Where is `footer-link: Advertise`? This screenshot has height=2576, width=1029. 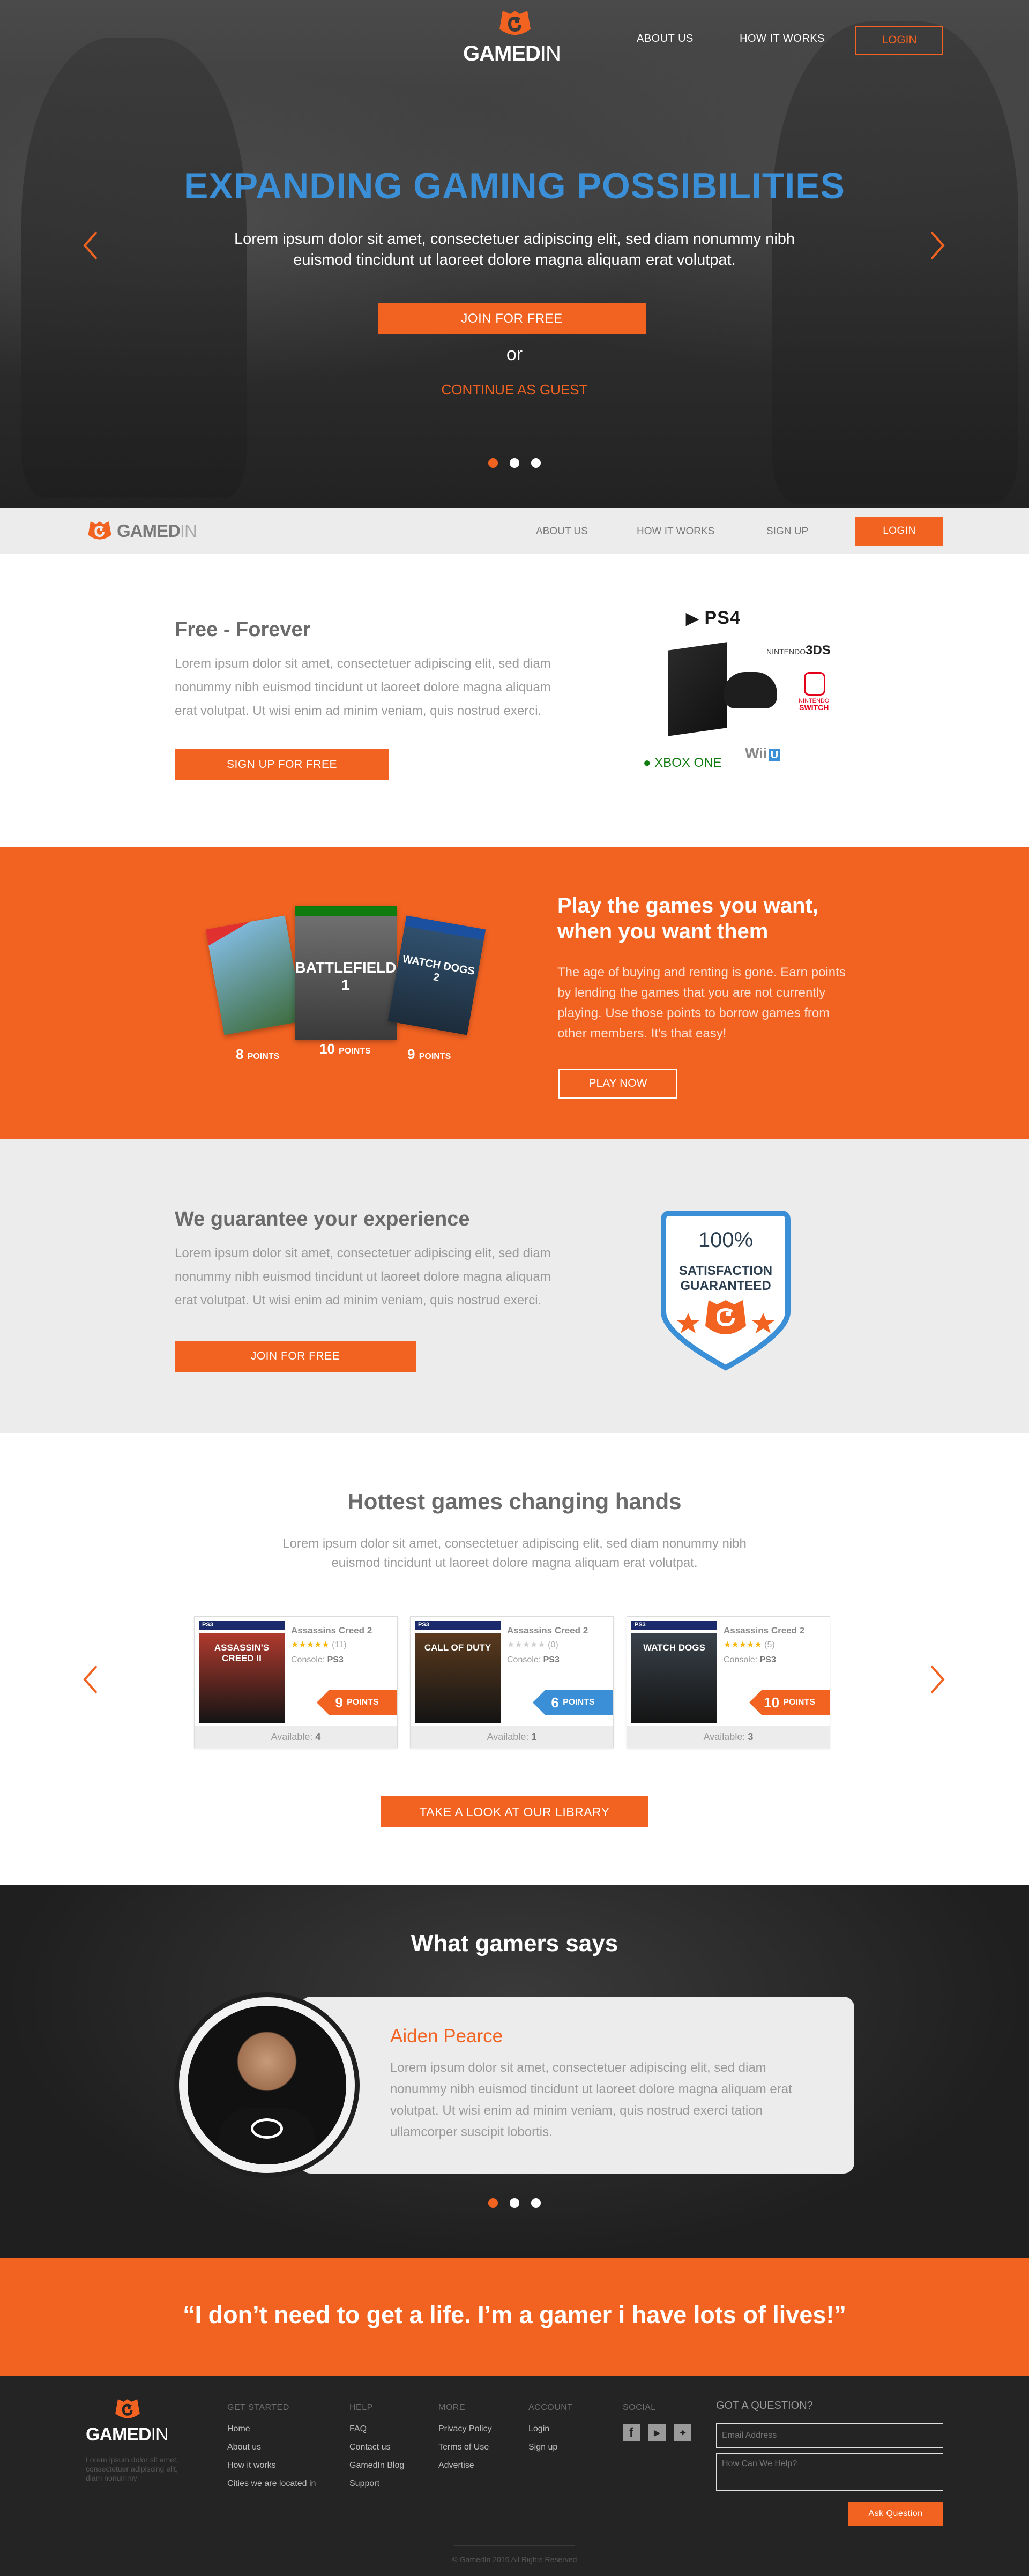 footer-link: Advertise is located at coordinates (465, 2465).